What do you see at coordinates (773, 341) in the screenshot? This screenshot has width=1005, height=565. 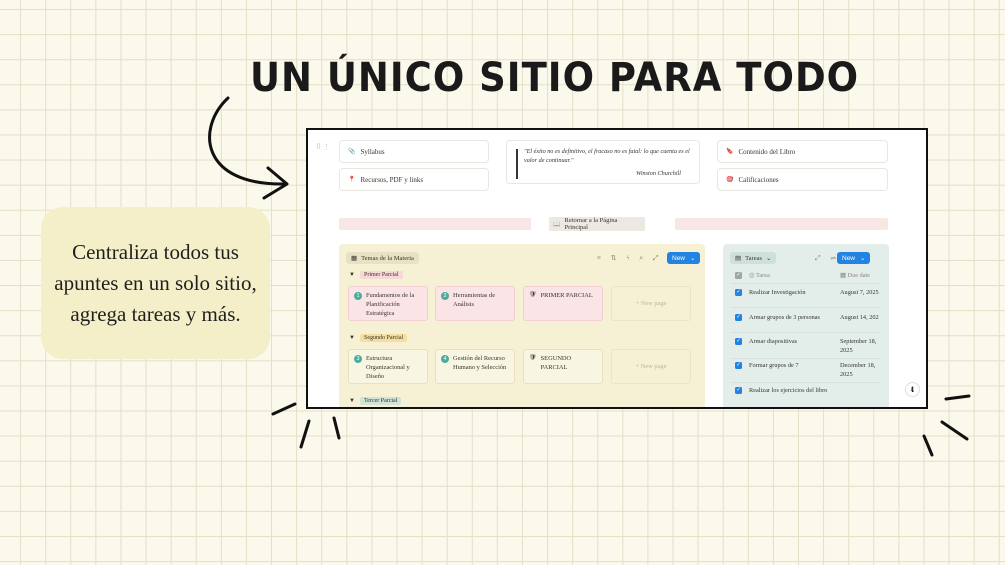 I see `task-name: Armar diapositivas` at bounding box center [773, 341].